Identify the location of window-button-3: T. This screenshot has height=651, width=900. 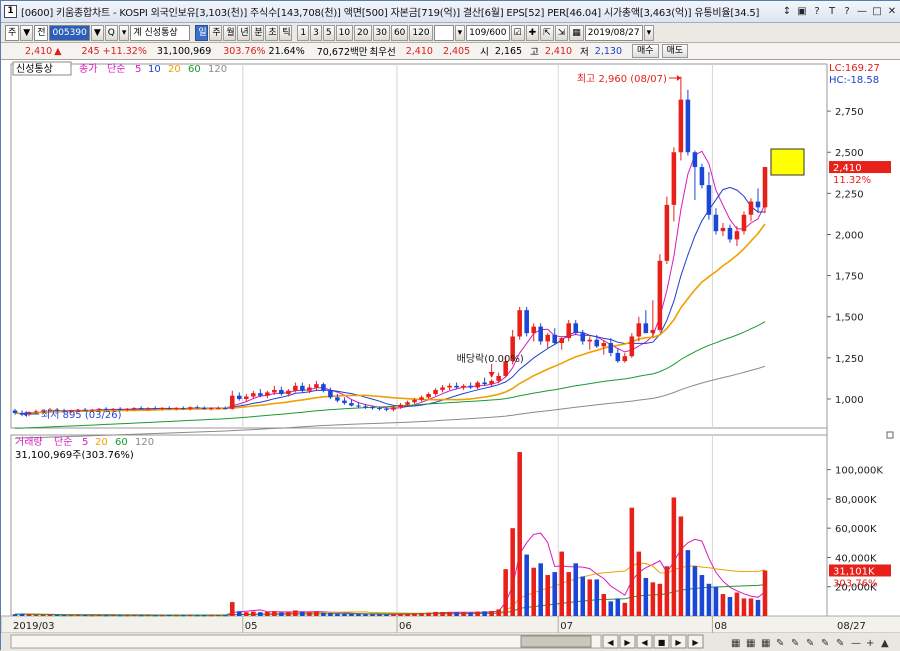
(832, 11).